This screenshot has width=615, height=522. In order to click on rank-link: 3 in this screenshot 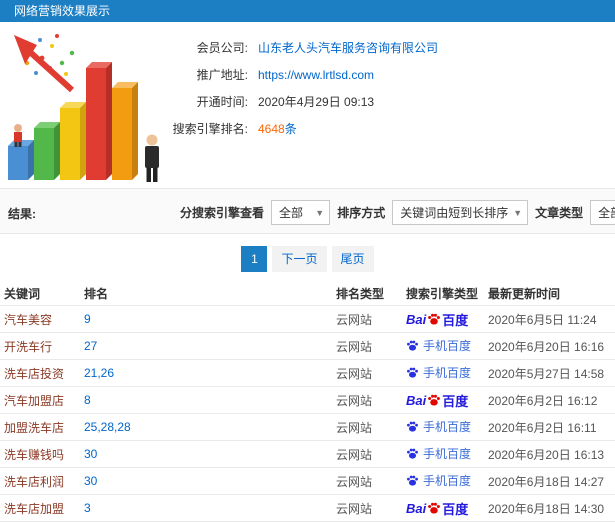, I will do `click(210, 508)`.